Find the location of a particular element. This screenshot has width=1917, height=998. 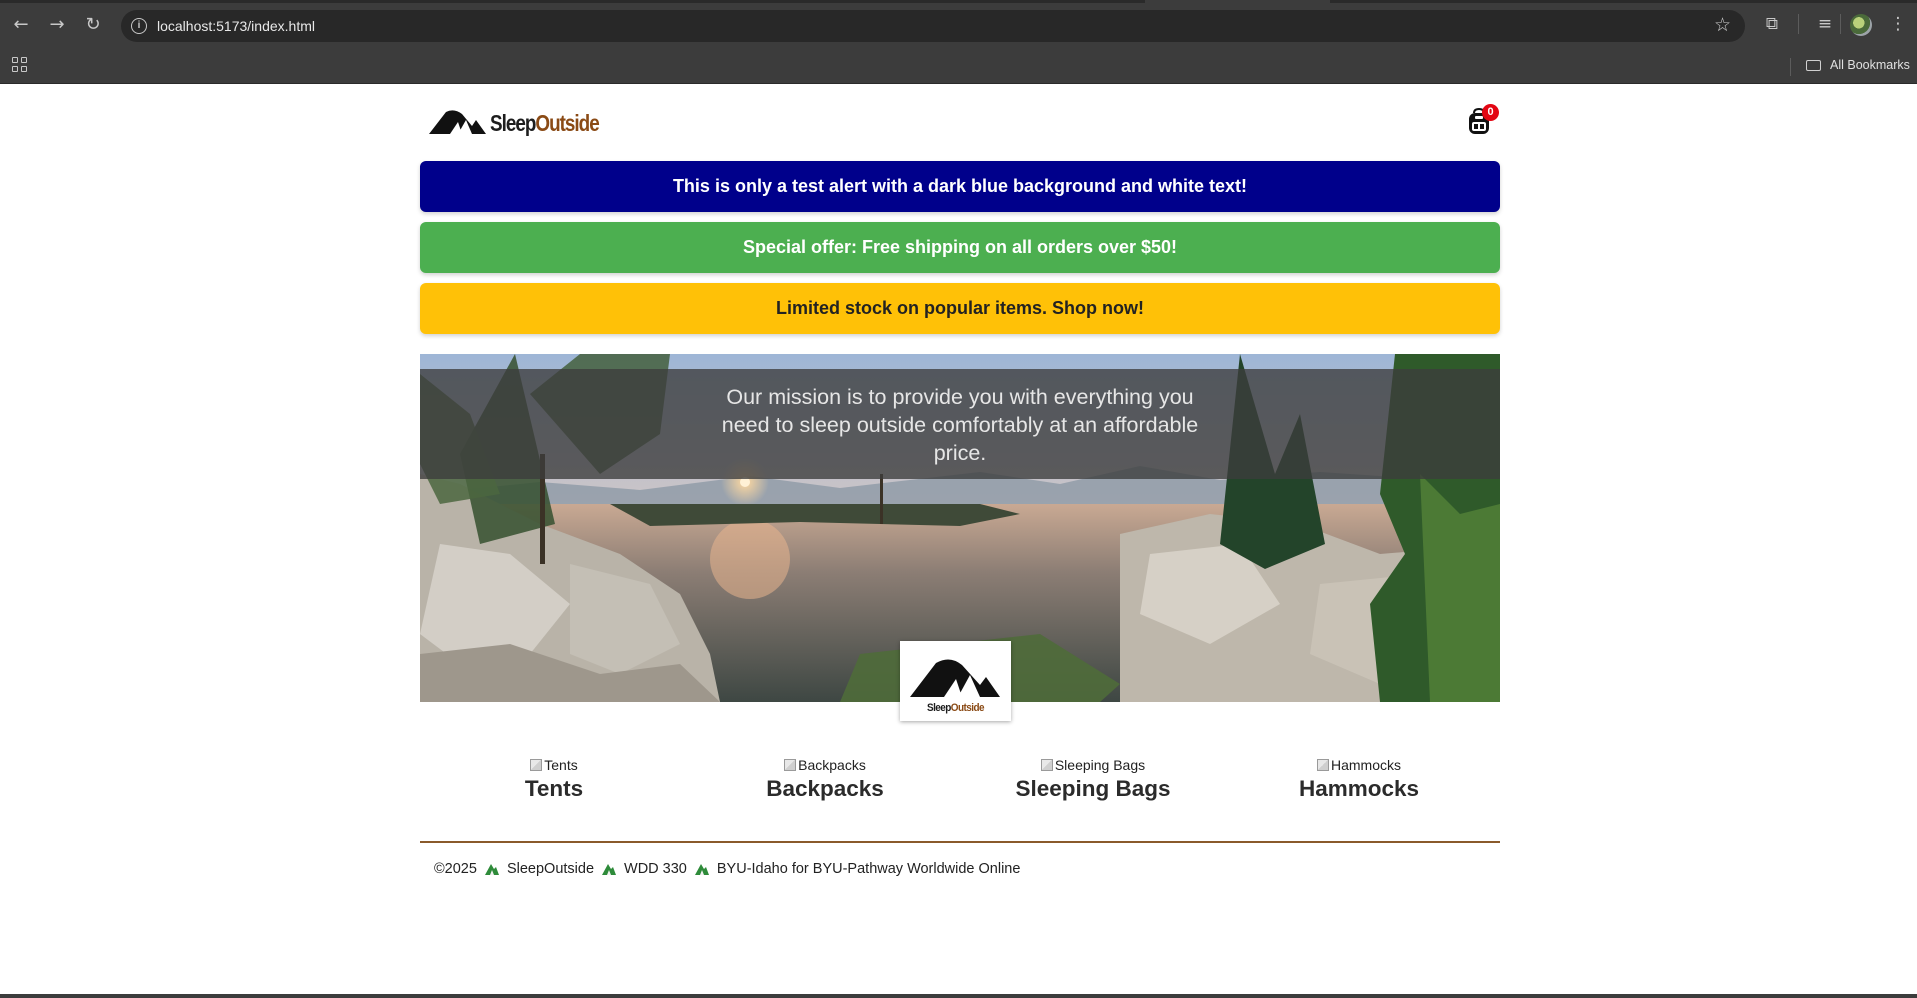

footer-divider is located at coordinates (960, 842).